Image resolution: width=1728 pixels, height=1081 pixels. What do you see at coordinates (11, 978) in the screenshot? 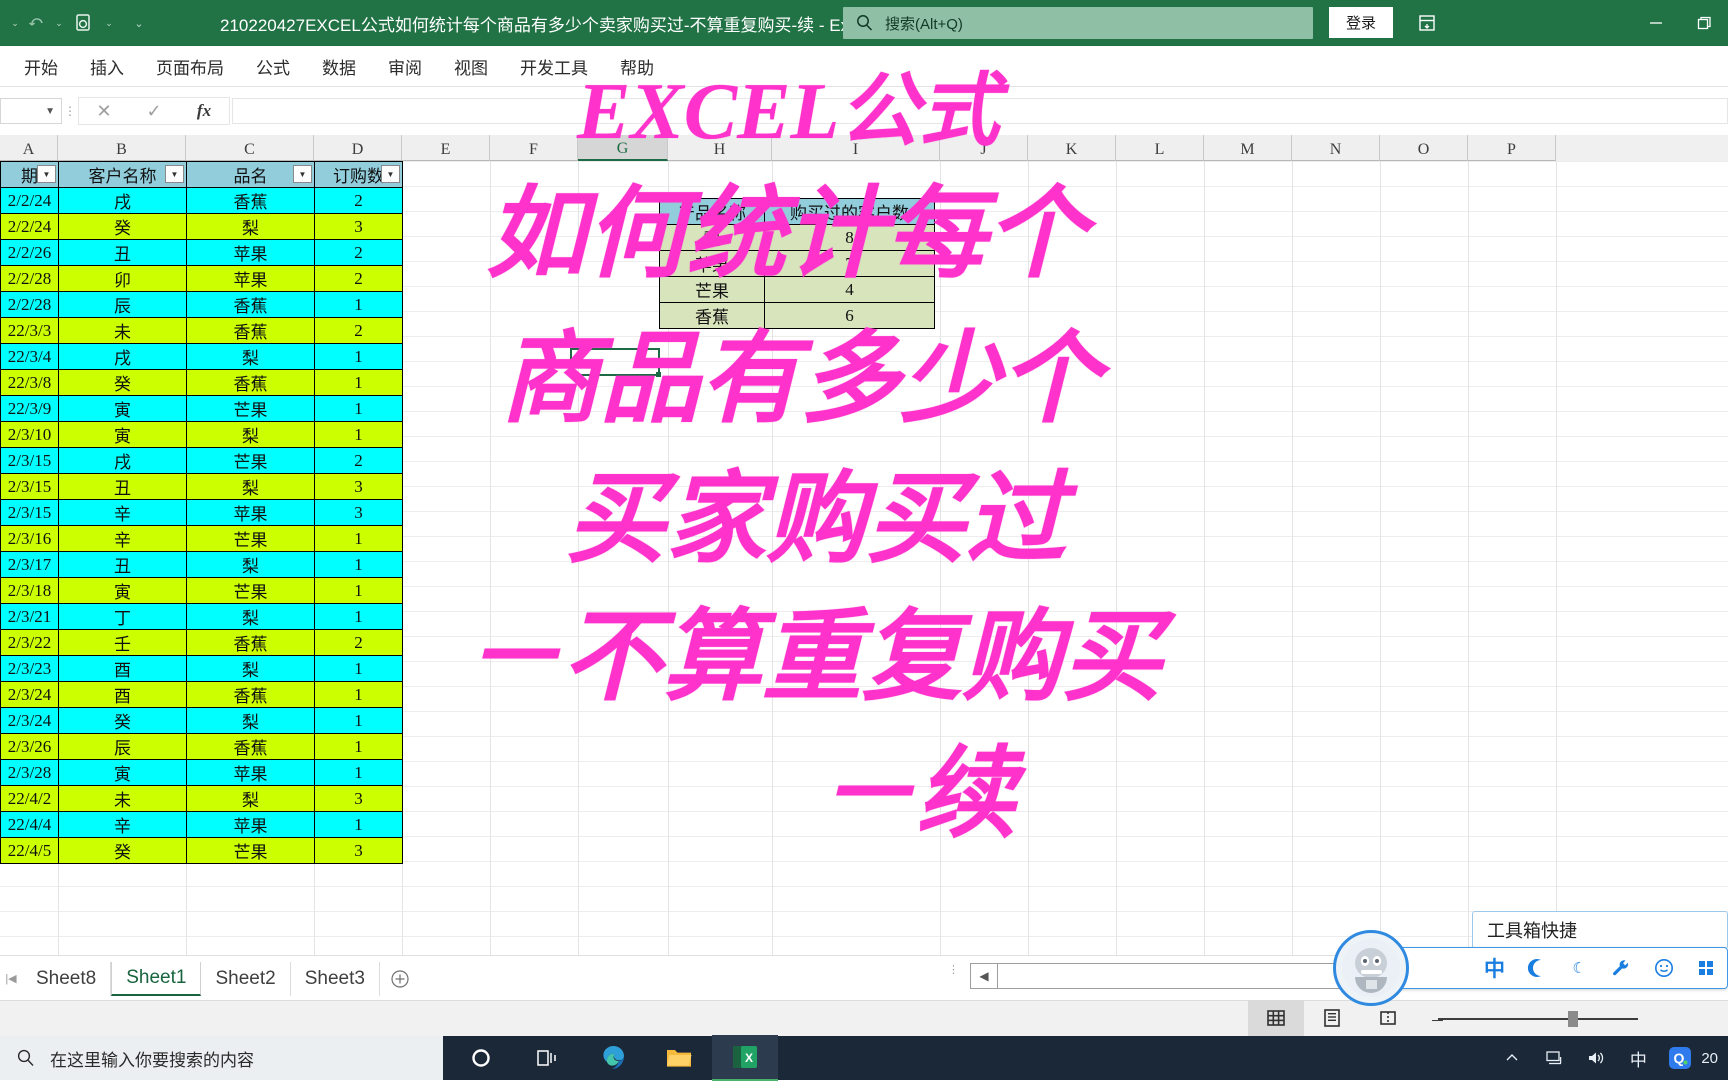
I see `sheet-nav-first-icon: |◀` at bounding box center [11, 978].